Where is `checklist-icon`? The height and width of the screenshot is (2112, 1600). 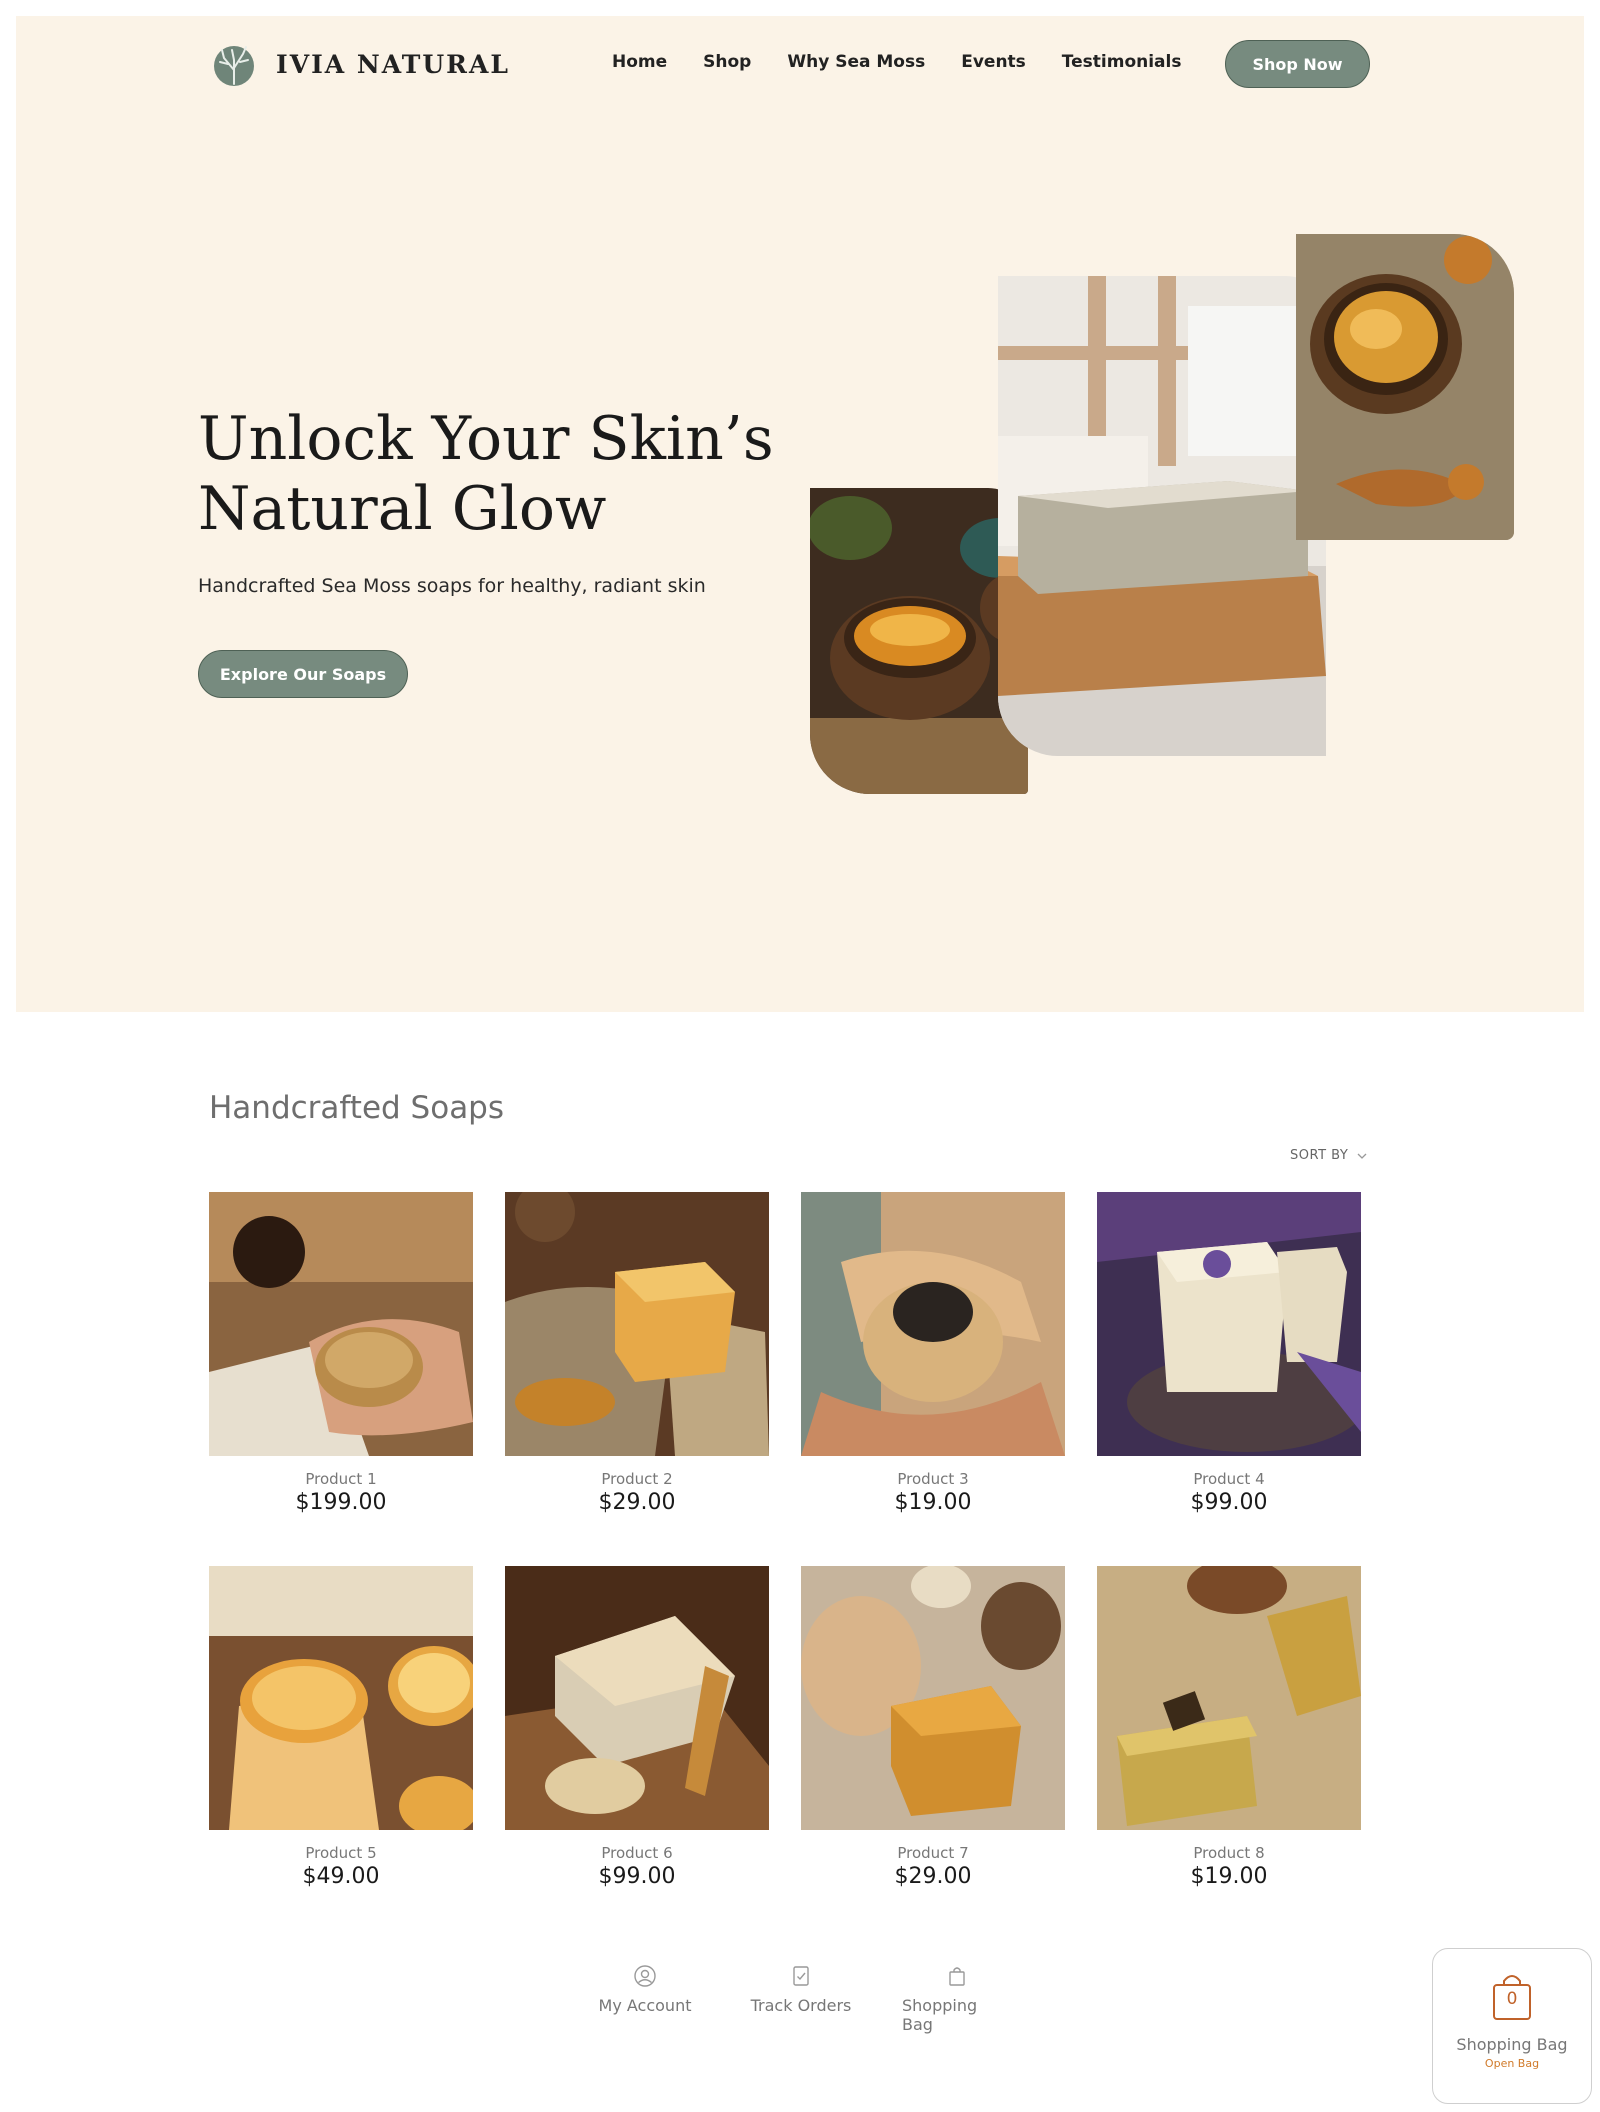
checklist-icon is located at coordinates (801, 1976).